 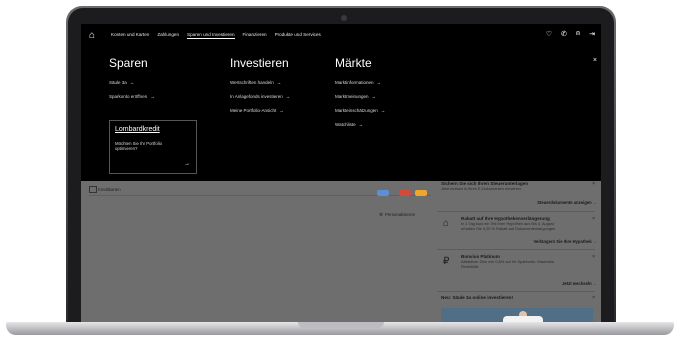 What do you see at coordinates (578, 34) in the screenshot?
I see `user-icon: ⍝` at bounding box center [578, 34].